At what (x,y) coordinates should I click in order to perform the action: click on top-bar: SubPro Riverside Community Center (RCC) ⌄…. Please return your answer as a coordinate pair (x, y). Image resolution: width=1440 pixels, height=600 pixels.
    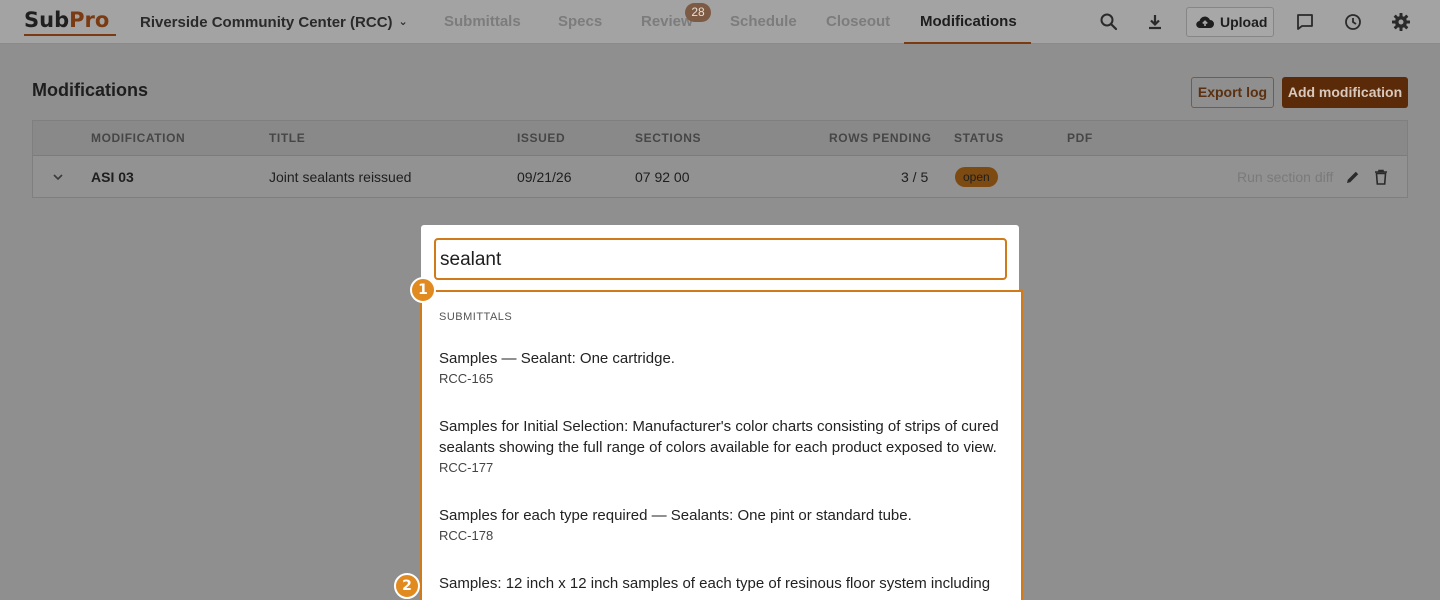
    Looking at the image, I should click on (720, 22).